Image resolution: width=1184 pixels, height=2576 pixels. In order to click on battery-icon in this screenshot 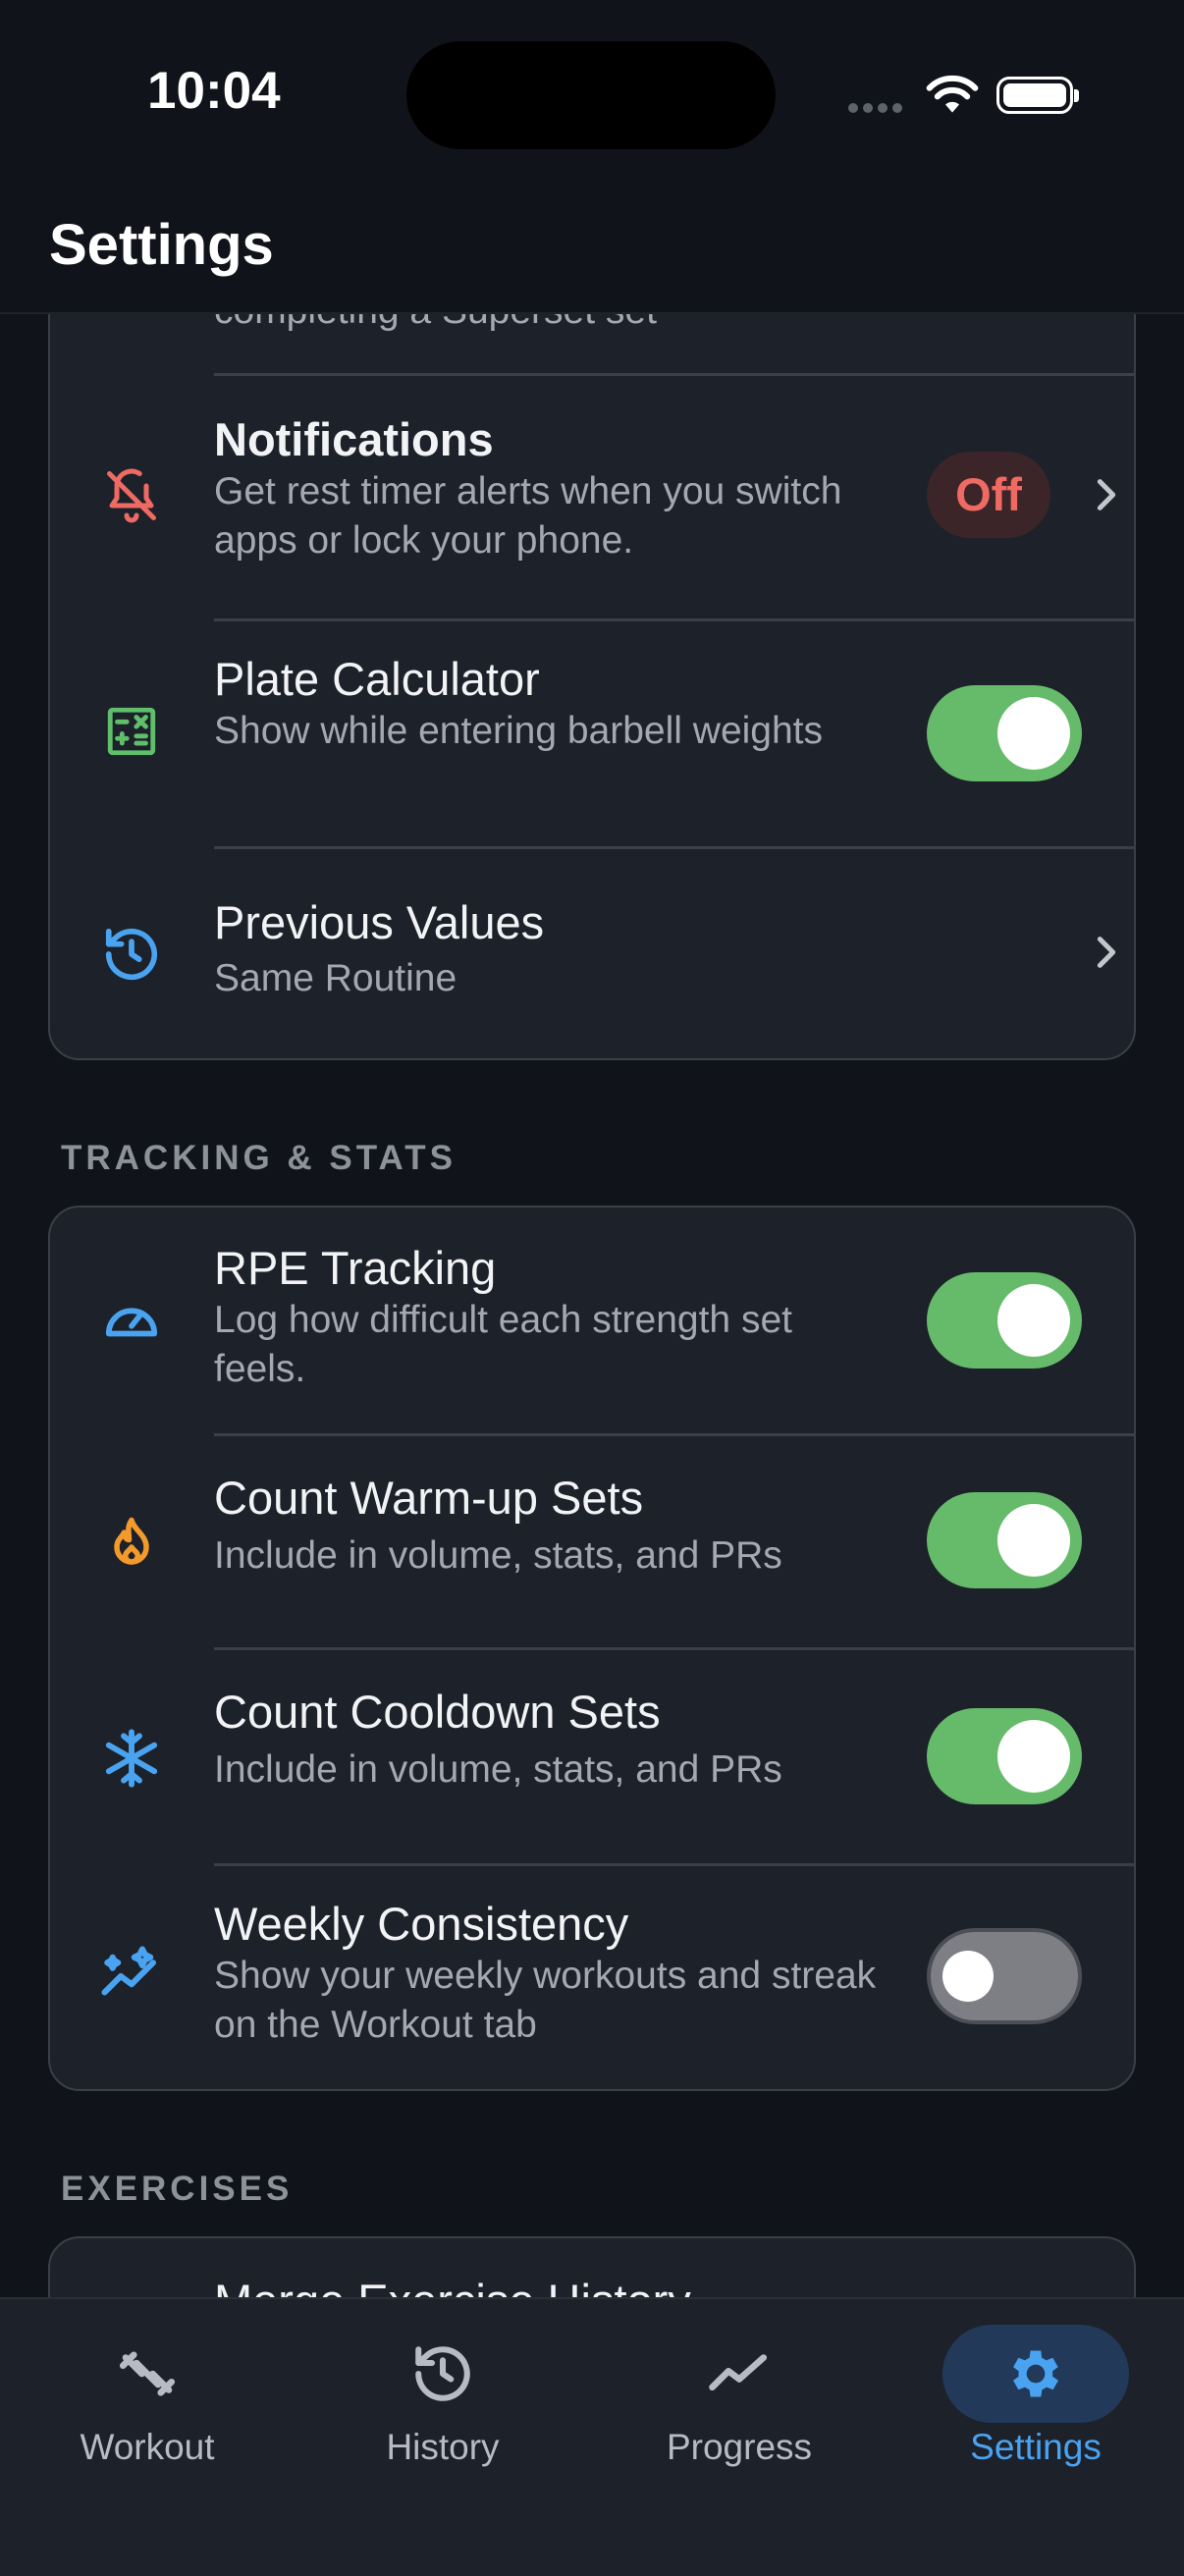, I will do `click(1037, 95)`.